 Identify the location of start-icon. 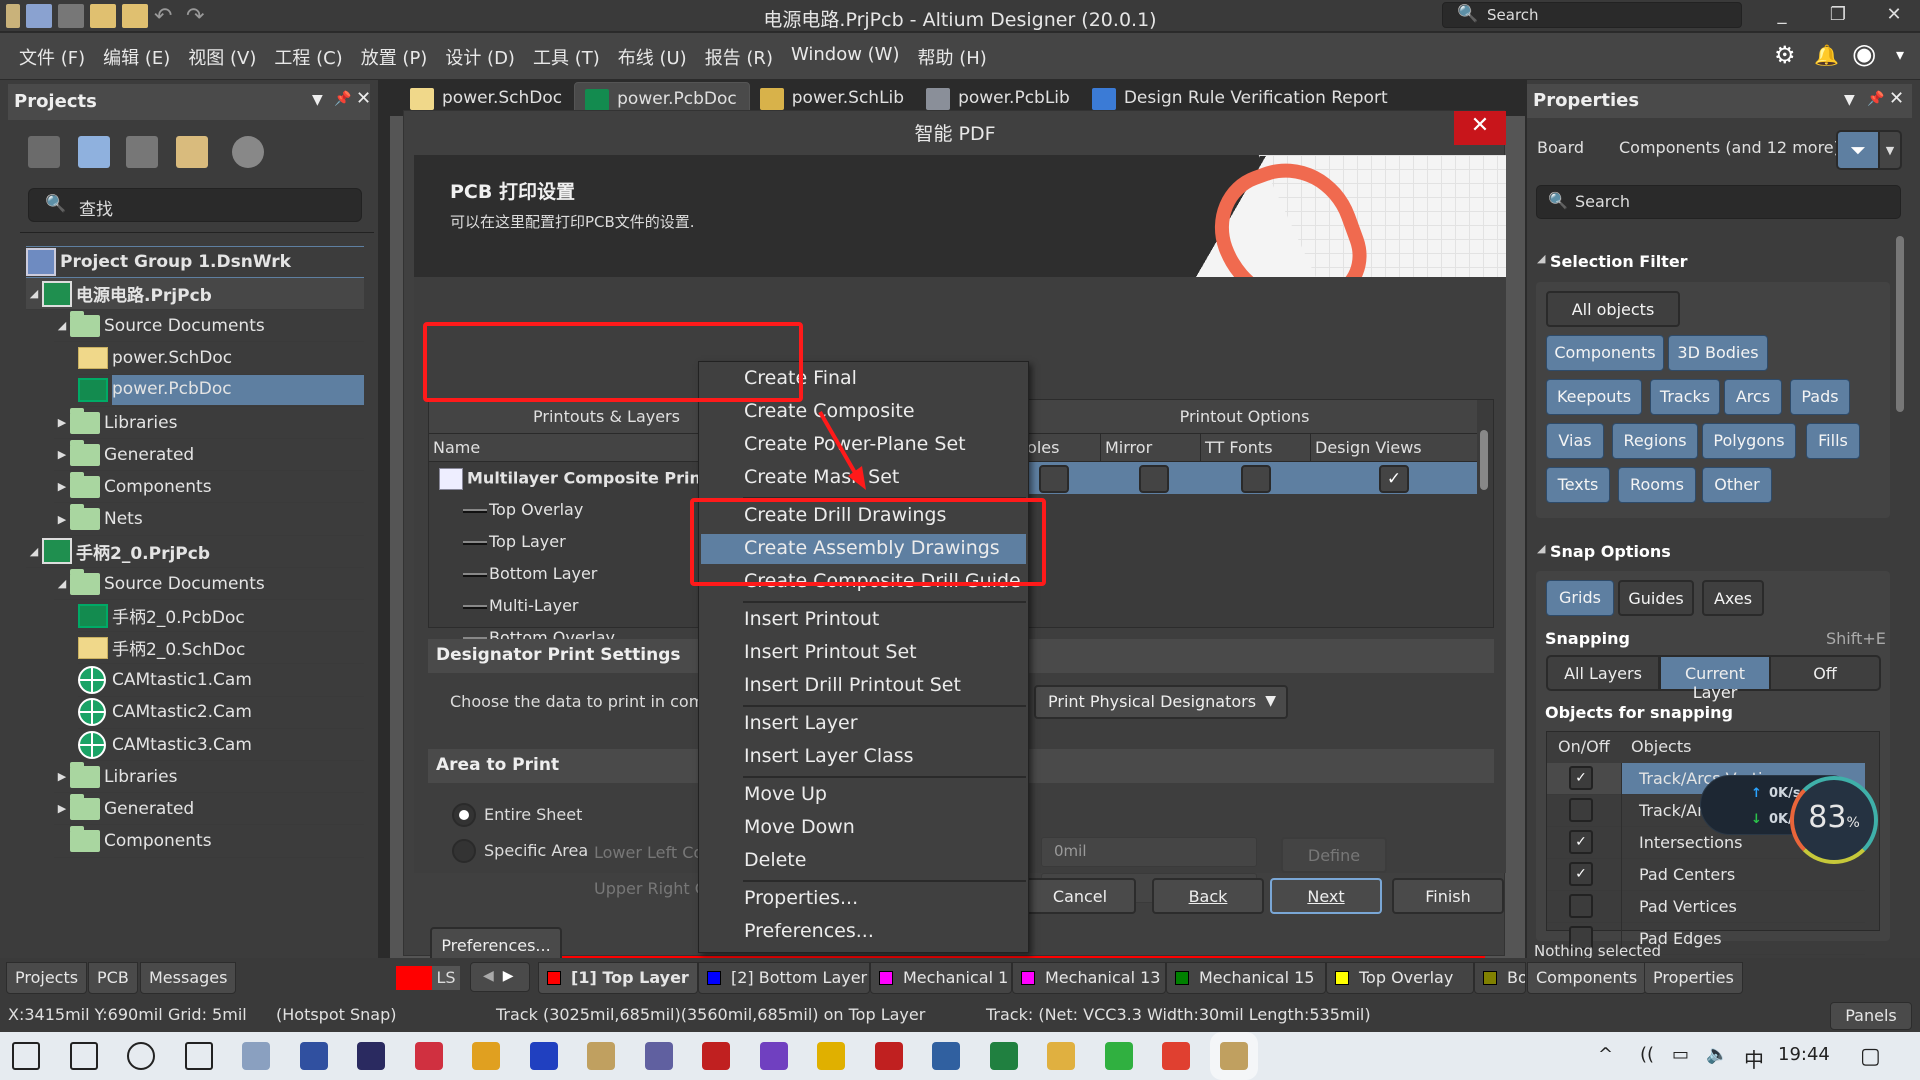
(26, 1056).